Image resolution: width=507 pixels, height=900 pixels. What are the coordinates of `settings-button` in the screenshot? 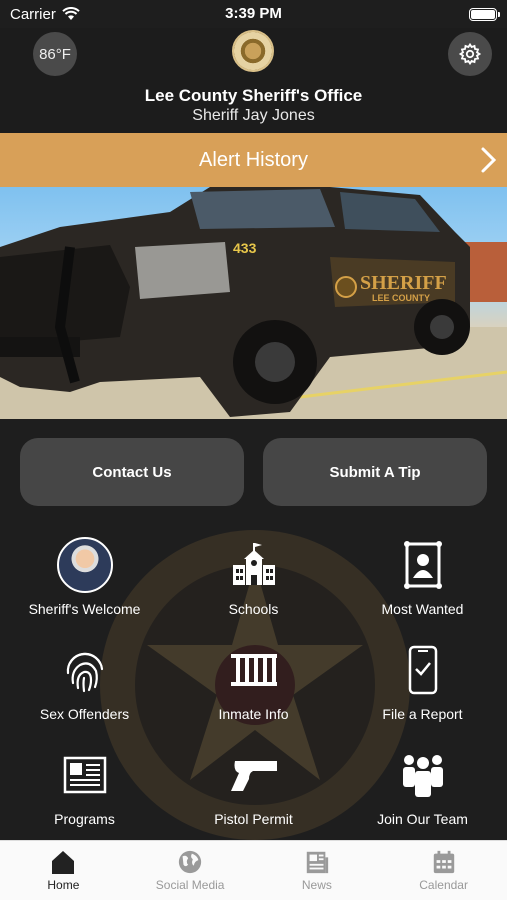 It's located at (470, 54).